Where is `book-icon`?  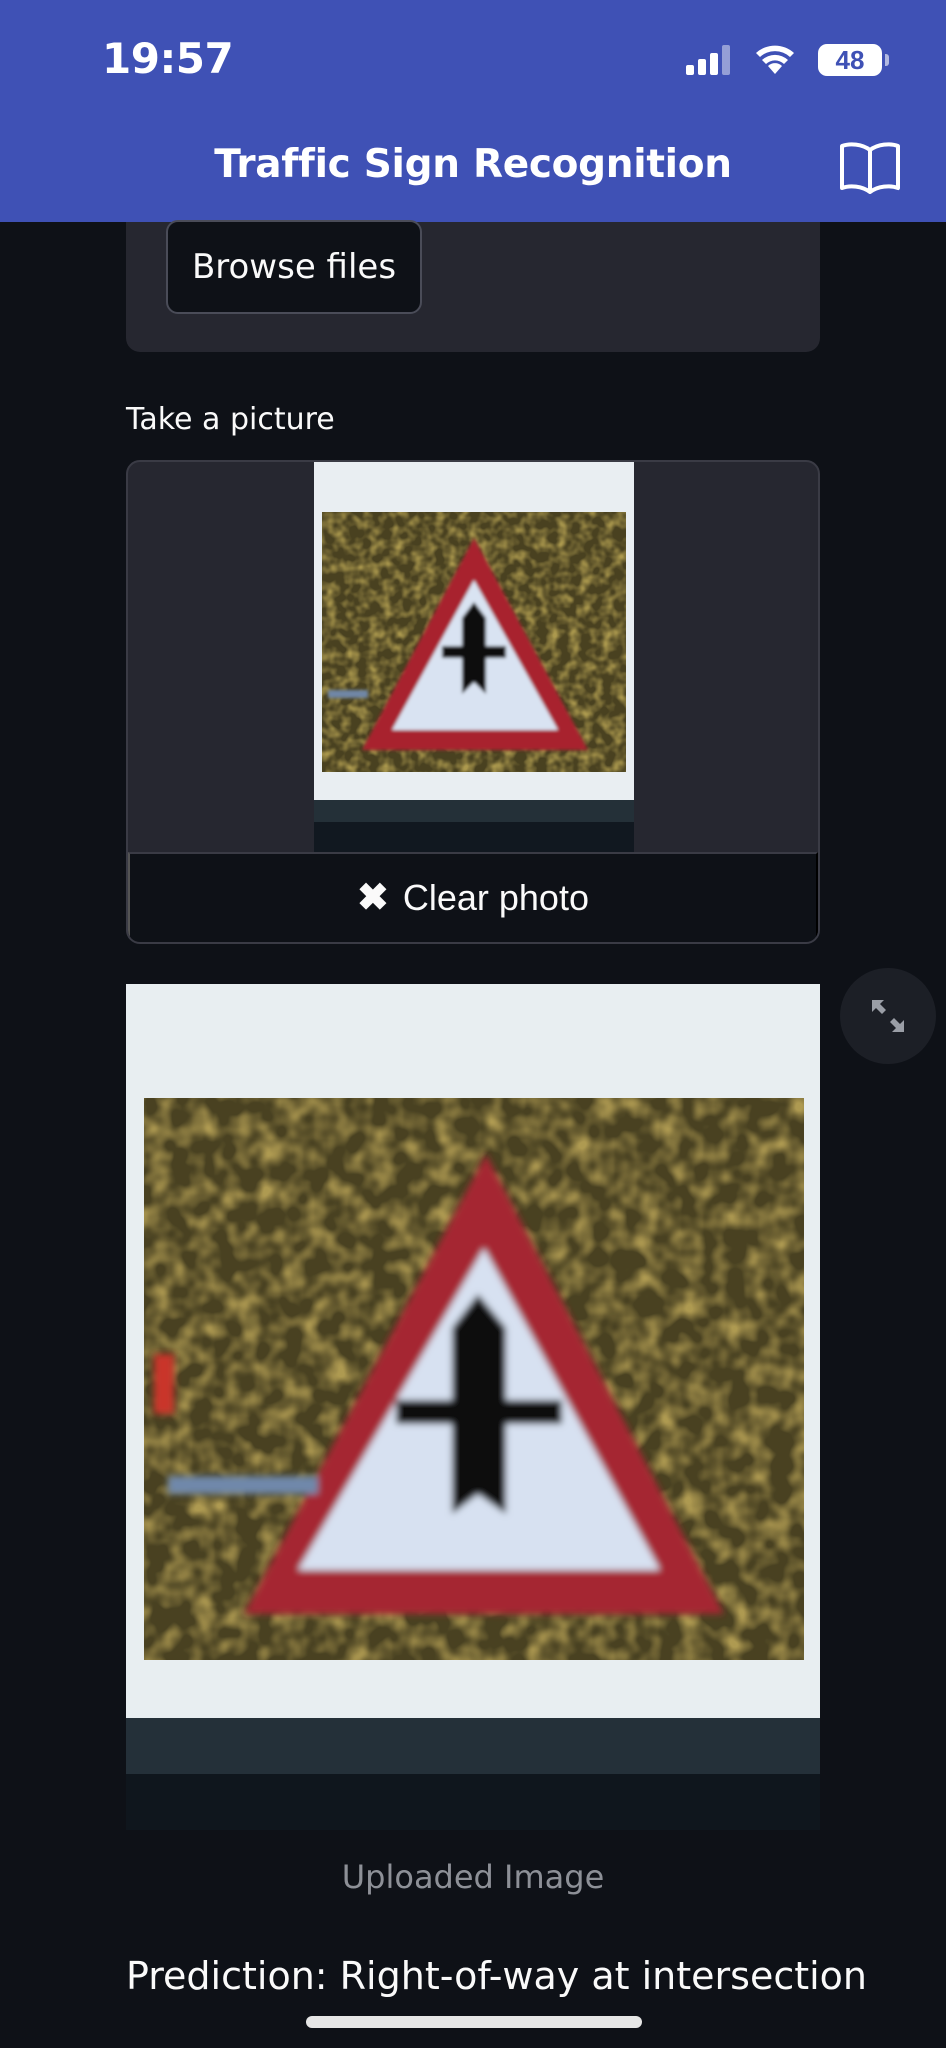 book-icon is located at coordinates (870, 166).